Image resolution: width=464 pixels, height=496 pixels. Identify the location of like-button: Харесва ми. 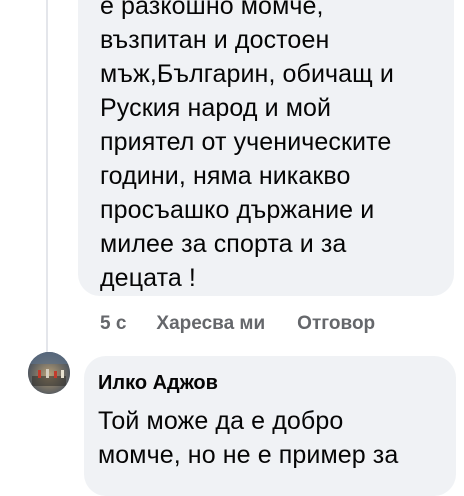
(210, 324).